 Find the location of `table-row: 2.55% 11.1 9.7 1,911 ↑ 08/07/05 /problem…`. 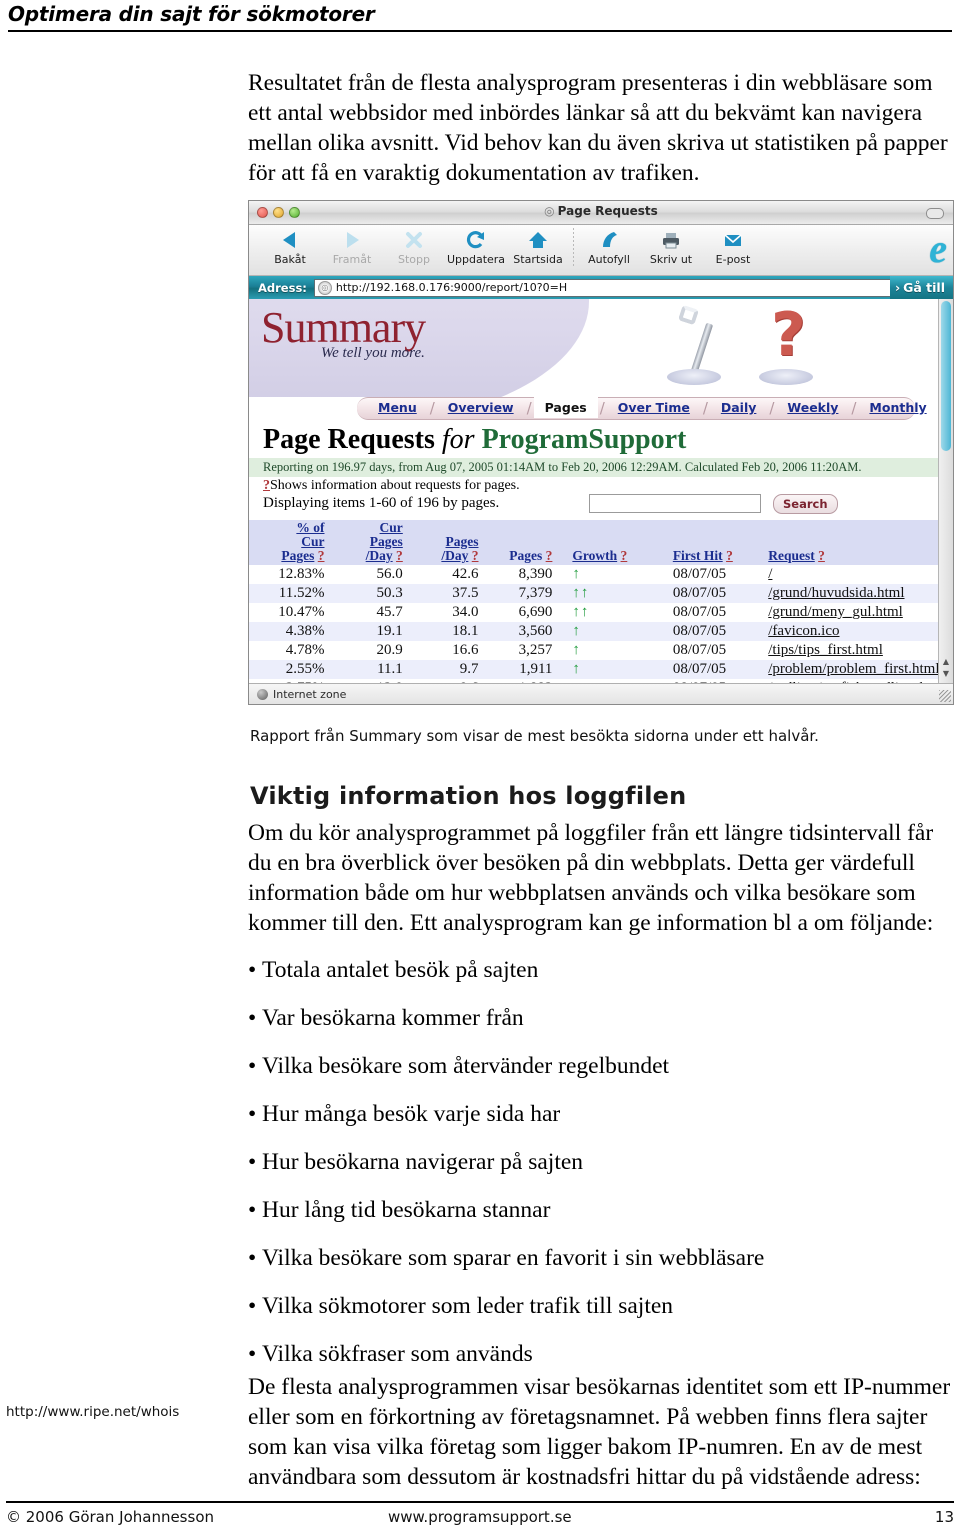

table-row: 2.55% 11.1 9.7 1,911 ↑ 08/07/05 /problem… is located at coordinates (601, 669).